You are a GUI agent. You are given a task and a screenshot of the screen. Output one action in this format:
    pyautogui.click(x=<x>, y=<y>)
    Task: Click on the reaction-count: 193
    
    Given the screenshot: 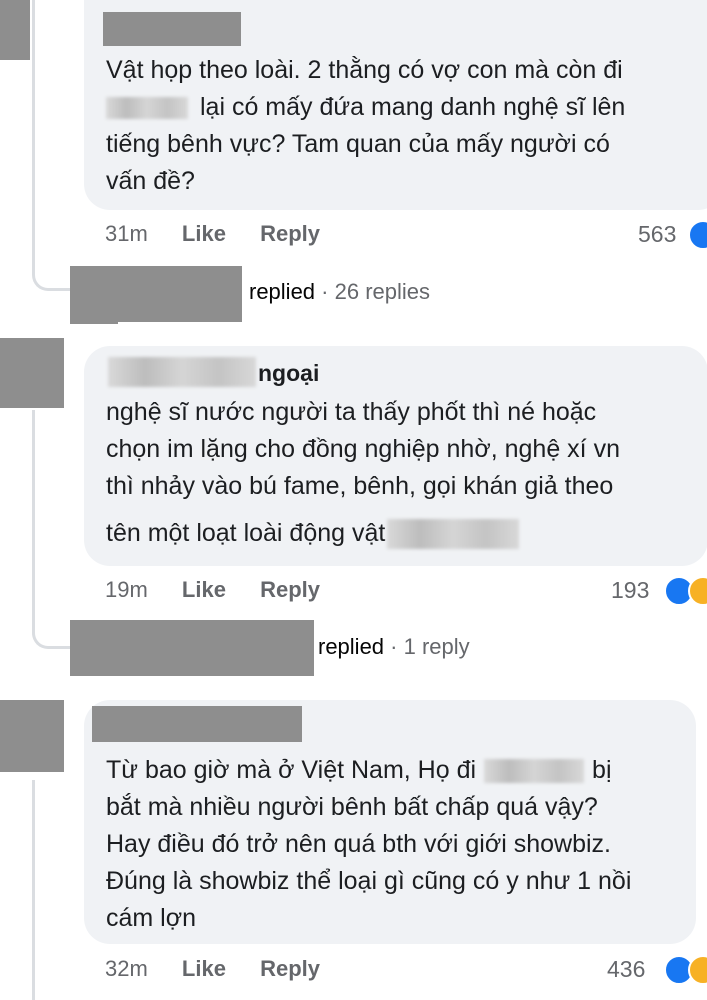 What is the action you would take?
    pyautogui.click(x=630, y=590)
    